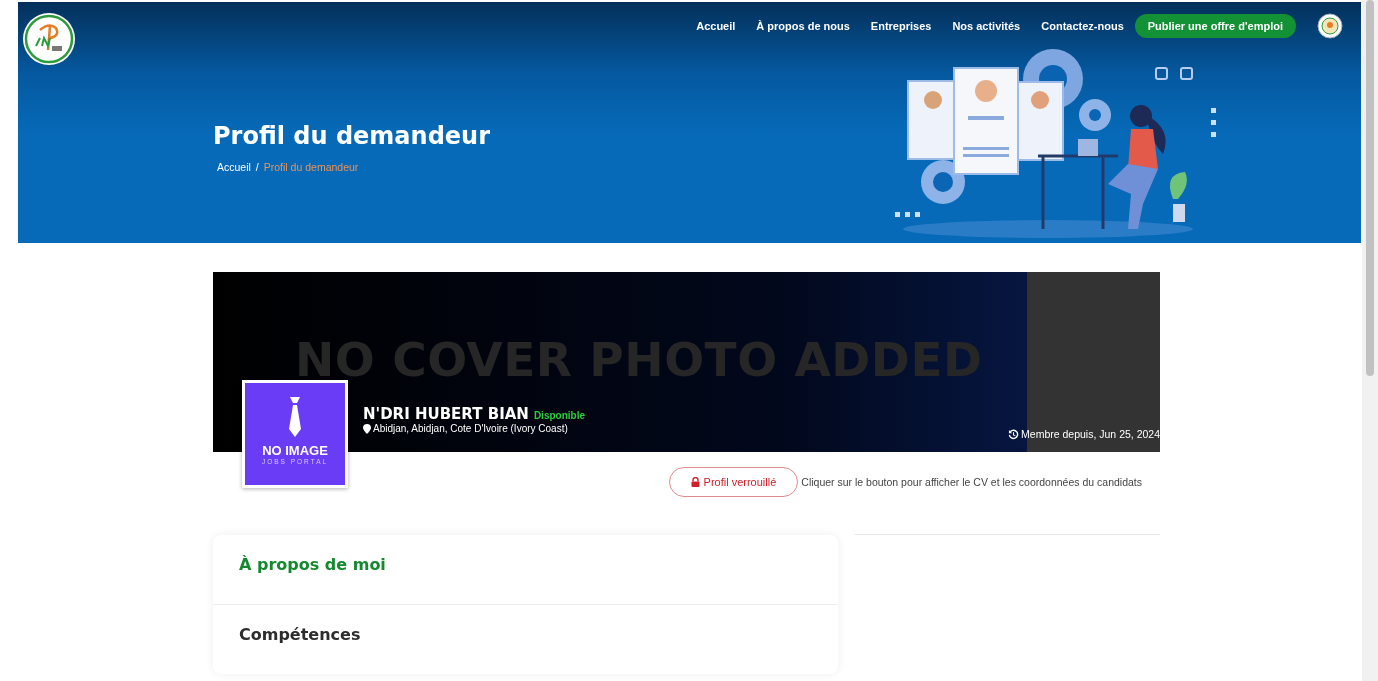  What do you see at coordinates (1370, 188) in the screenshot?
I see `scrollbar-thumb` at bounding box center [1370, 188].